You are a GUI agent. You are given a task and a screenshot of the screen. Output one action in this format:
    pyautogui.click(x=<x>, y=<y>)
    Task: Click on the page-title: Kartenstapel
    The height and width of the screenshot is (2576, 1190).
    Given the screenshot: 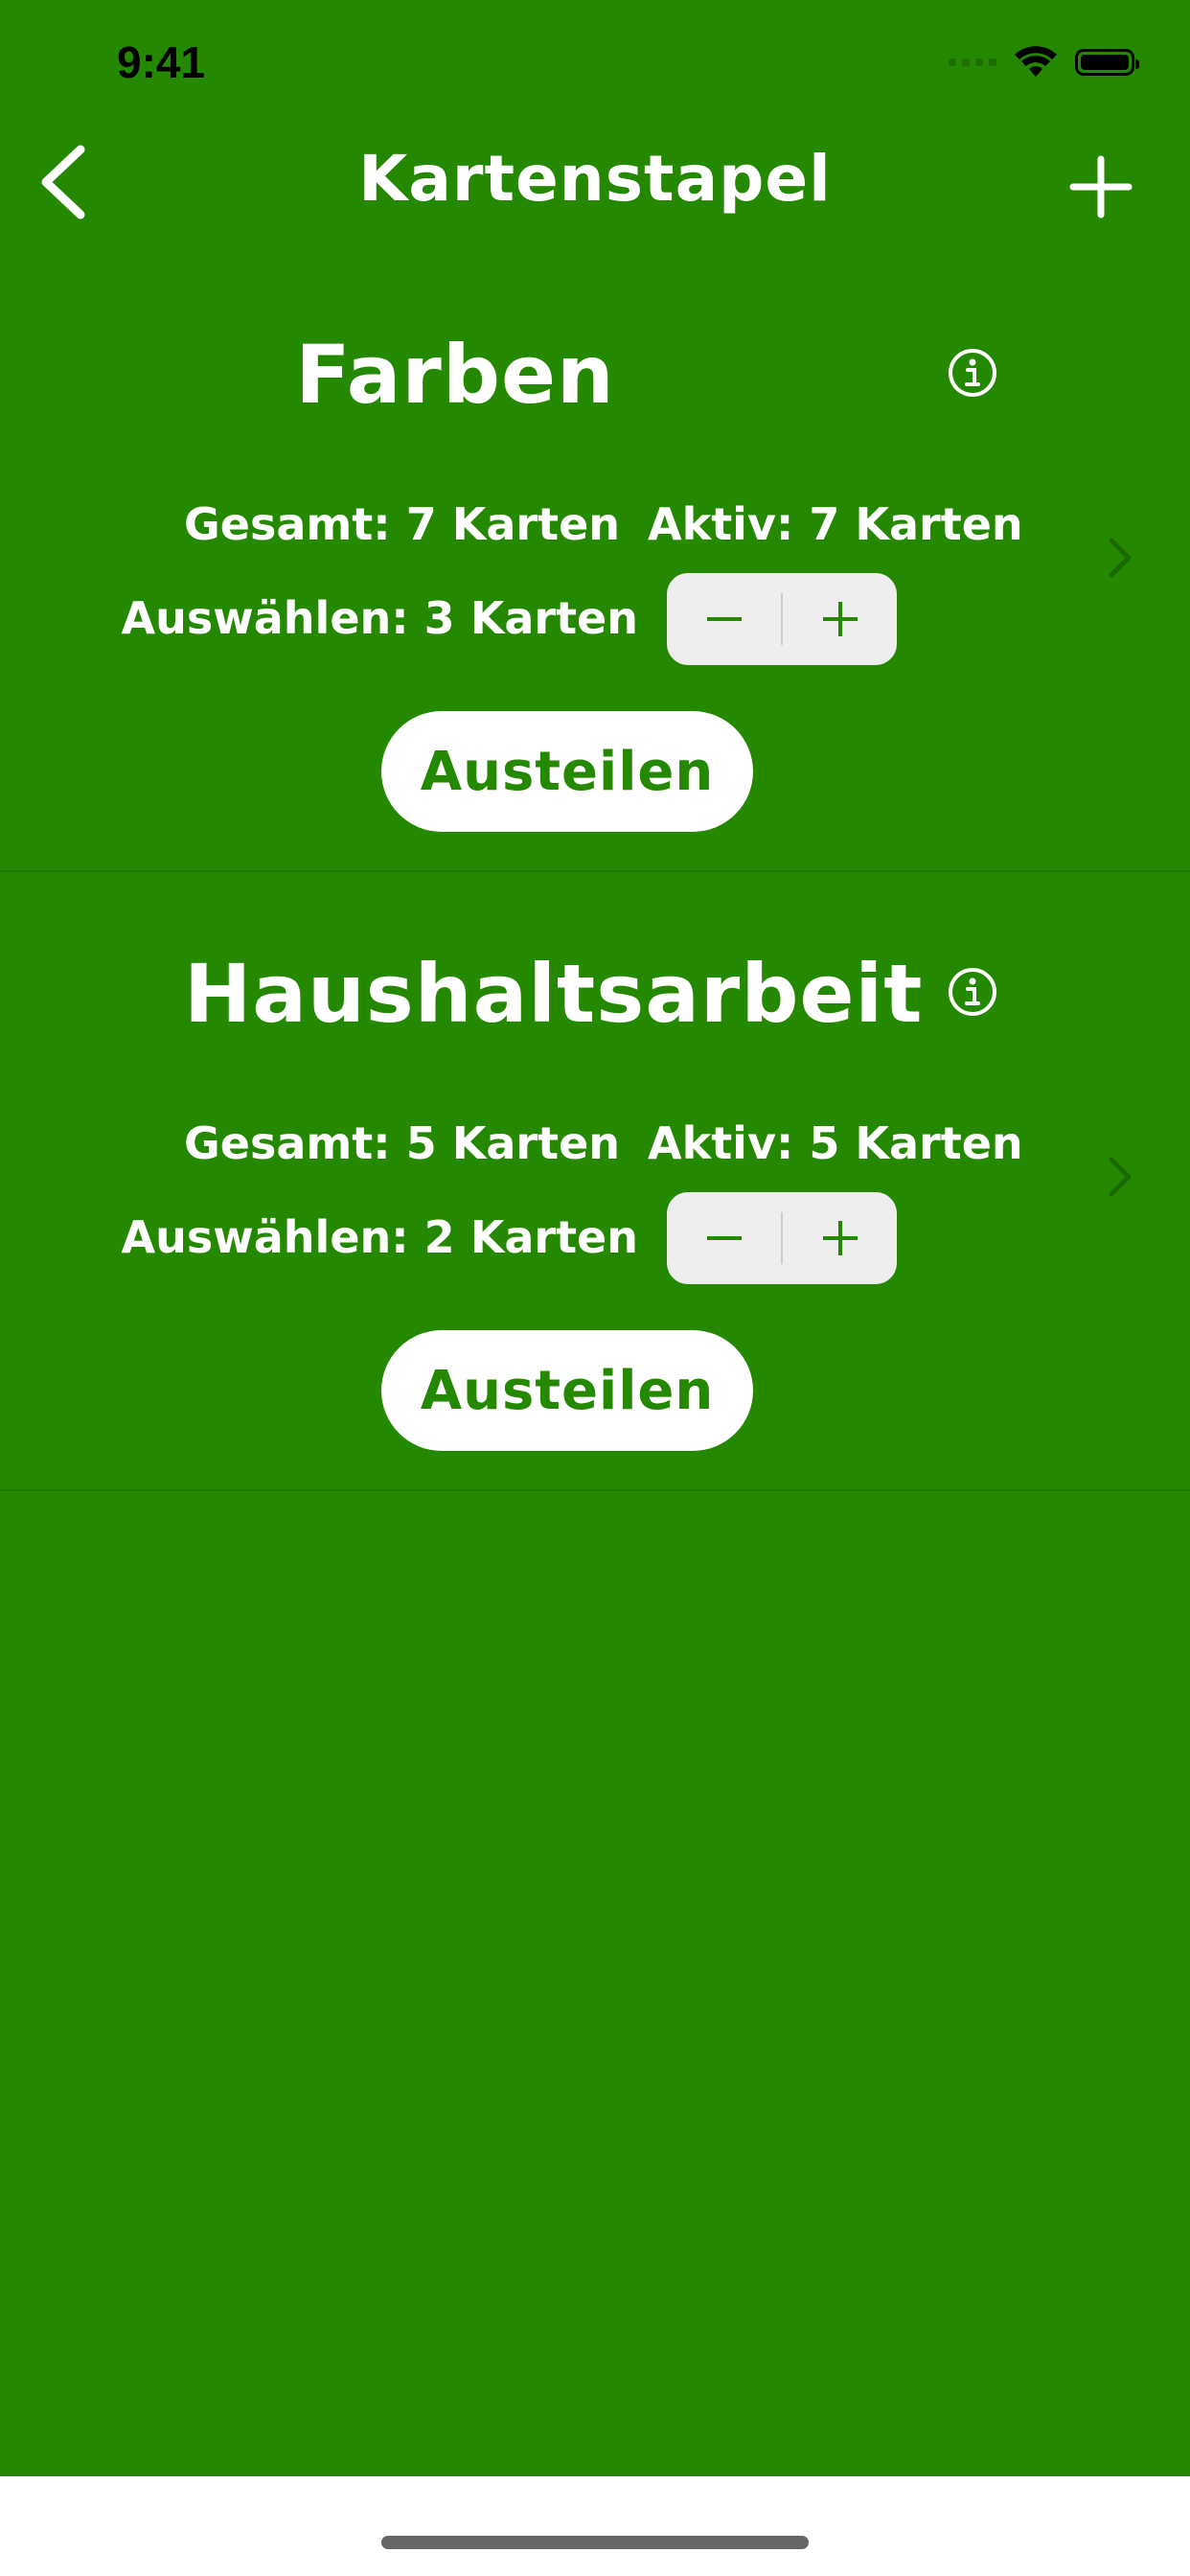 What is the action you would take?
    pyautogui.click(x=595, y=179)
    